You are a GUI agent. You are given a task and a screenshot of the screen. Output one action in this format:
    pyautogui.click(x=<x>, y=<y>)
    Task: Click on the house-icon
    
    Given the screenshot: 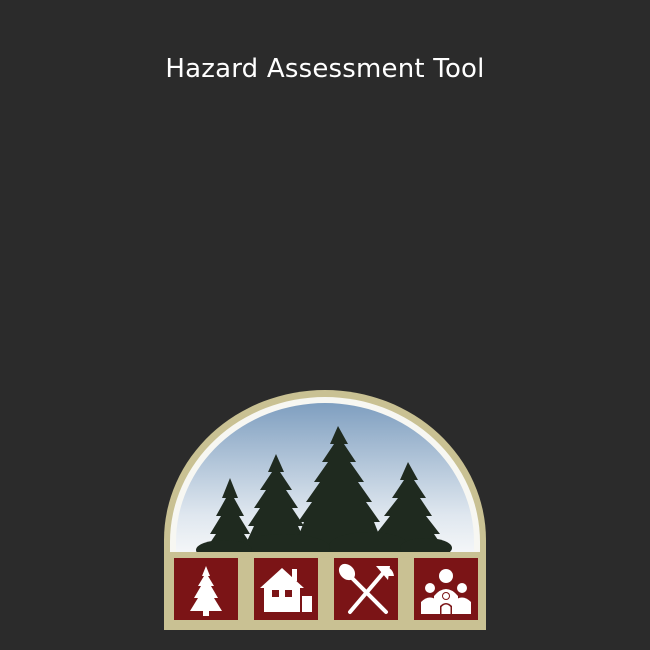 What is the action you would take?
    pyautogui.click(x=286, y=589)
    